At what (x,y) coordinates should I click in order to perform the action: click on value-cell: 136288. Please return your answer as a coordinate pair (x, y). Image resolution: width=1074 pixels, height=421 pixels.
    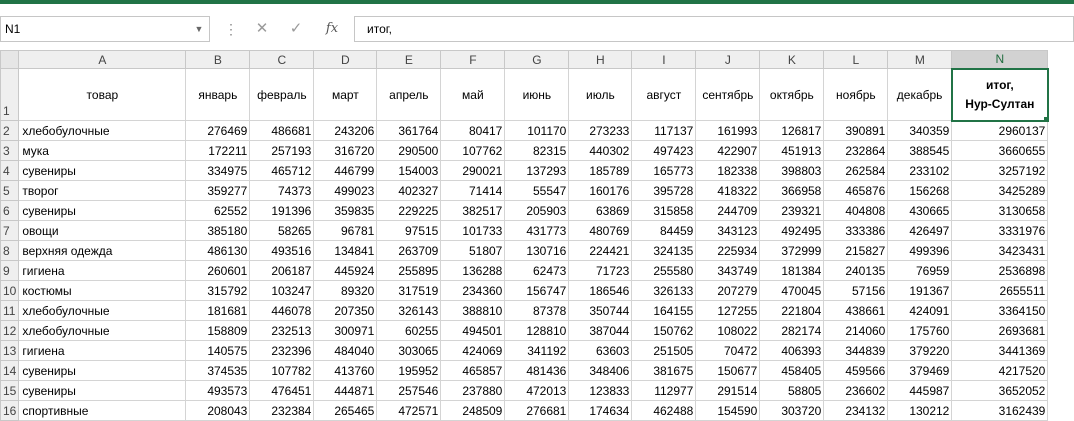
    Looking at the image, I should click on (473, 270).